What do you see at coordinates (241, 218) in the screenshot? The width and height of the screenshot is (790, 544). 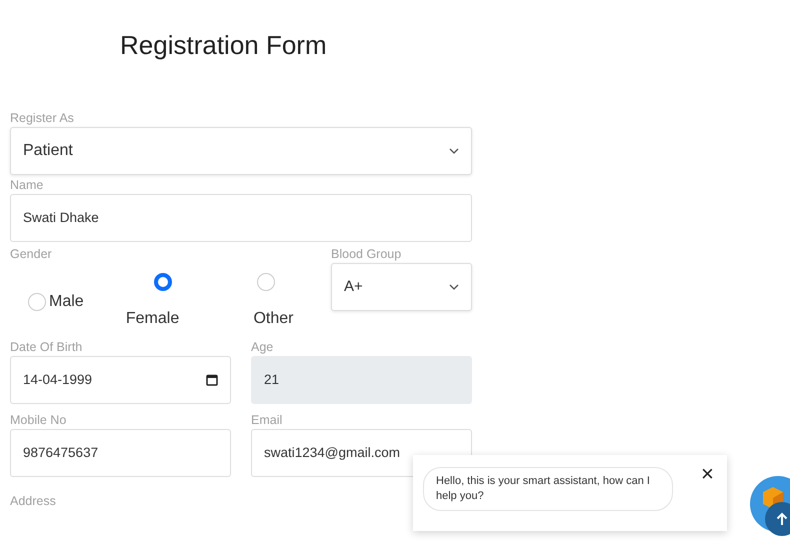 I see `name-field: Swati Dhake` at bounding box center [241, 218].